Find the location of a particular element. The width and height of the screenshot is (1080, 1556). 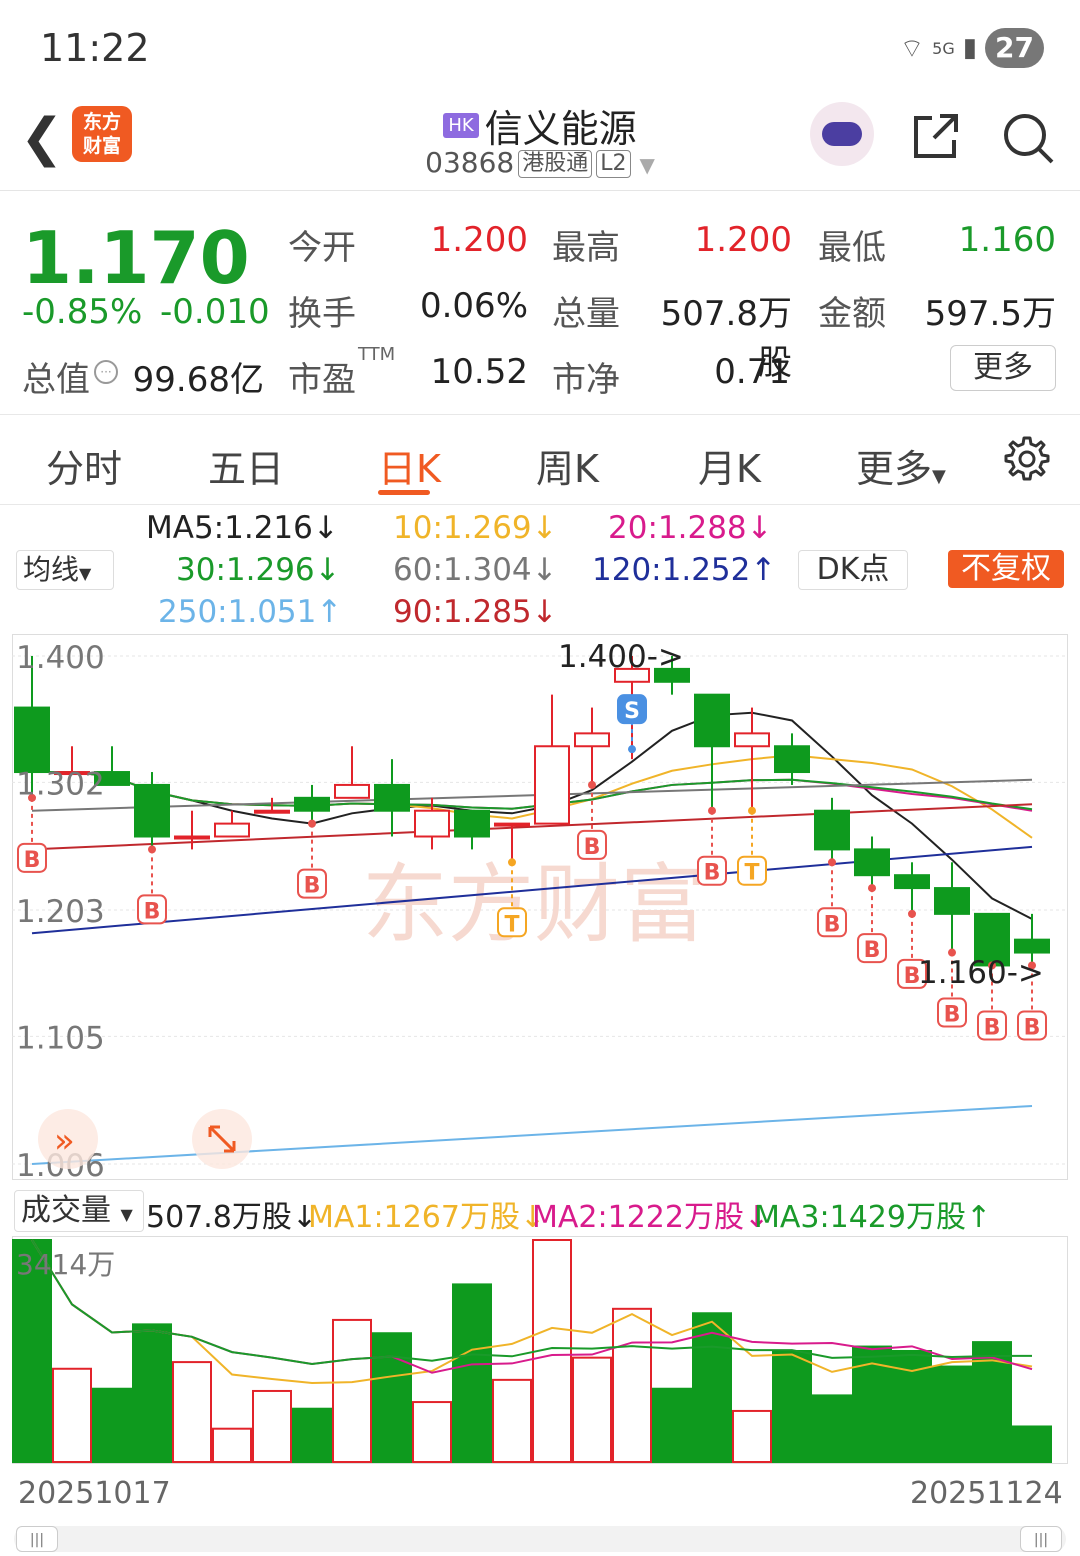

change-amount: -0.010 is located at coordinates (215, 312).